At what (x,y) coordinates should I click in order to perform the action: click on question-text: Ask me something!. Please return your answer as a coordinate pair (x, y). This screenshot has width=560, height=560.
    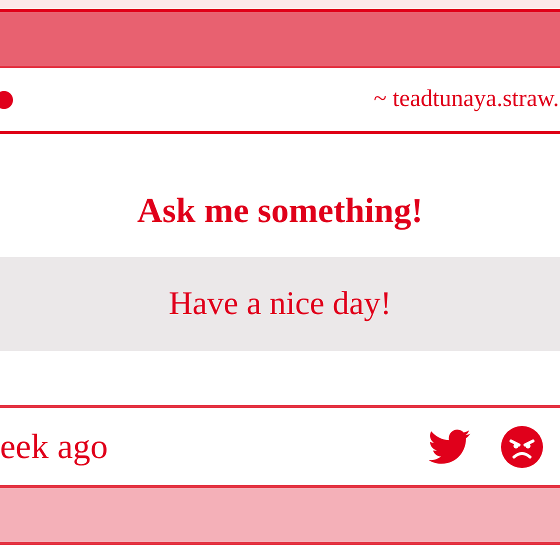
    Looking at the image, I should click on (280, 211).